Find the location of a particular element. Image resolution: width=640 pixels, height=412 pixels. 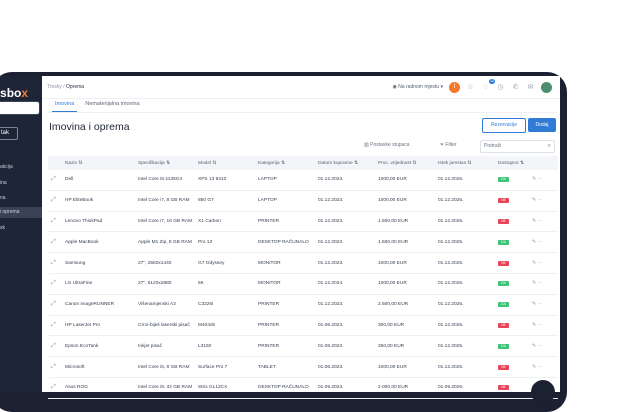

status-badge: NE is located at coordinates (503, 263).